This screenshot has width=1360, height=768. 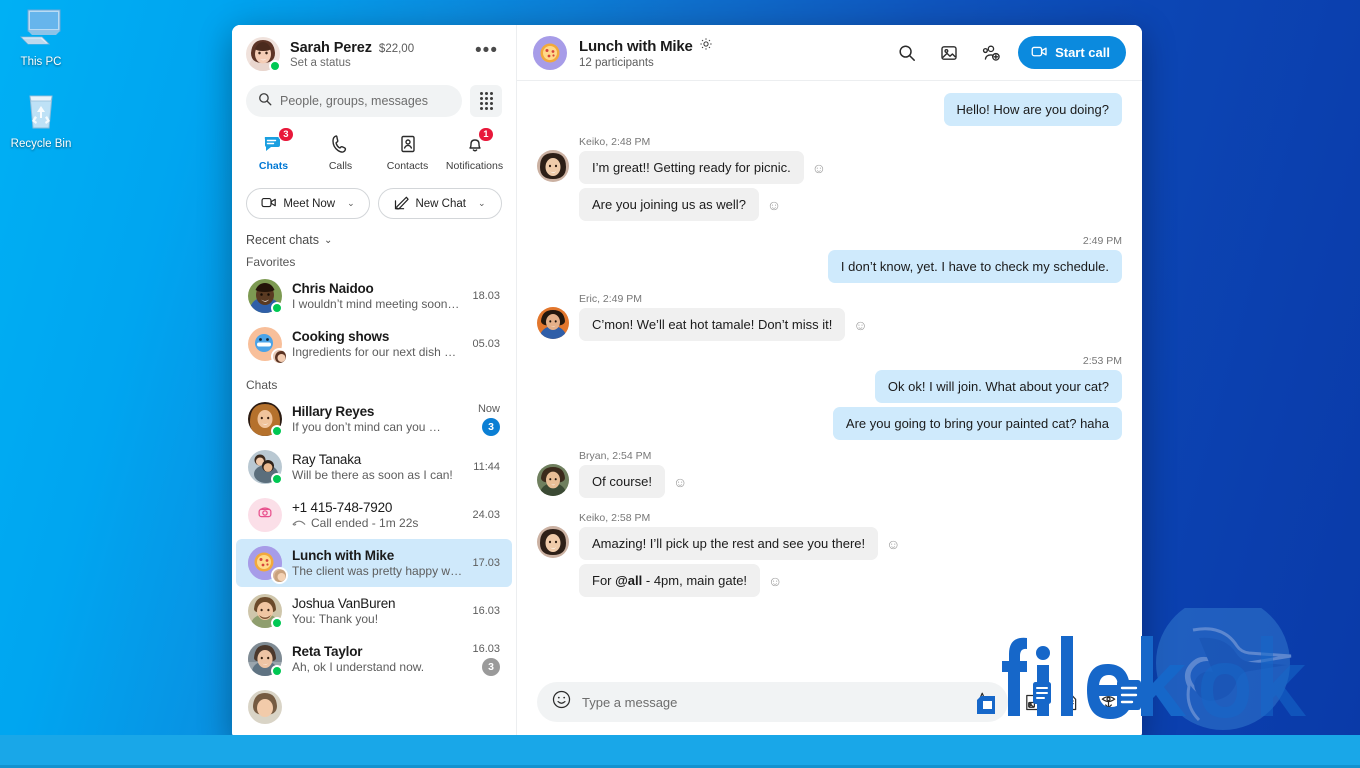 I want to click on tab-label: Contacts, so click(x=407, y=166).